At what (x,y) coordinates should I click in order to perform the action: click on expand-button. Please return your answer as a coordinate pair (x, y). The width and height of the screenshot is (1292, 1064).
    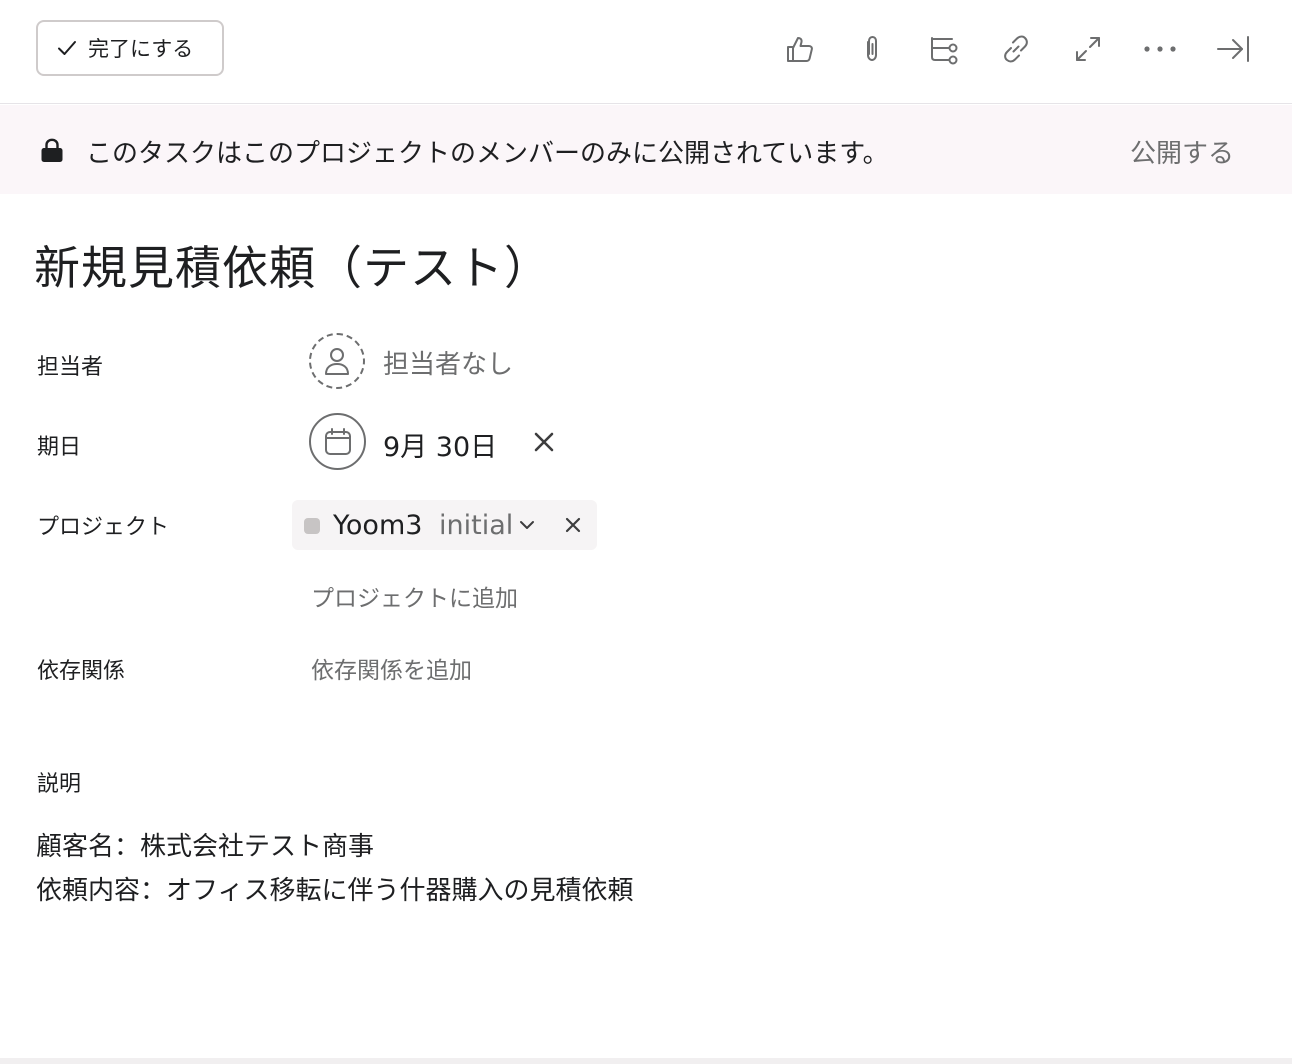
    Looking at the image, I should click on (1088, 49).